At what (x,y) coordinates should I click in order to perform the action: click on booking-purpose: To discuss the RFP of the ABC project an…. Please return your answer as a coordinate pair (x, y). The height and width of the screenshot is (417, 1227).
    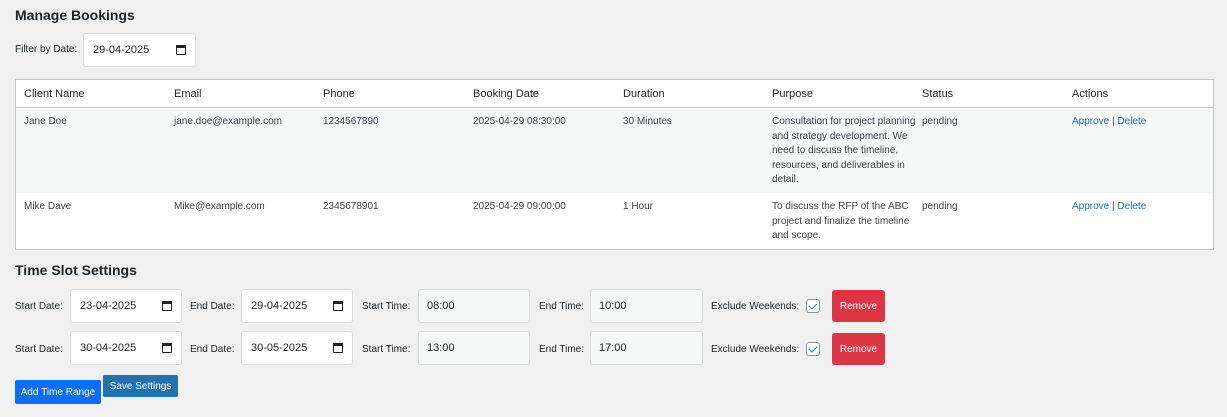
    Looking at the image, I should click on (841, 221).